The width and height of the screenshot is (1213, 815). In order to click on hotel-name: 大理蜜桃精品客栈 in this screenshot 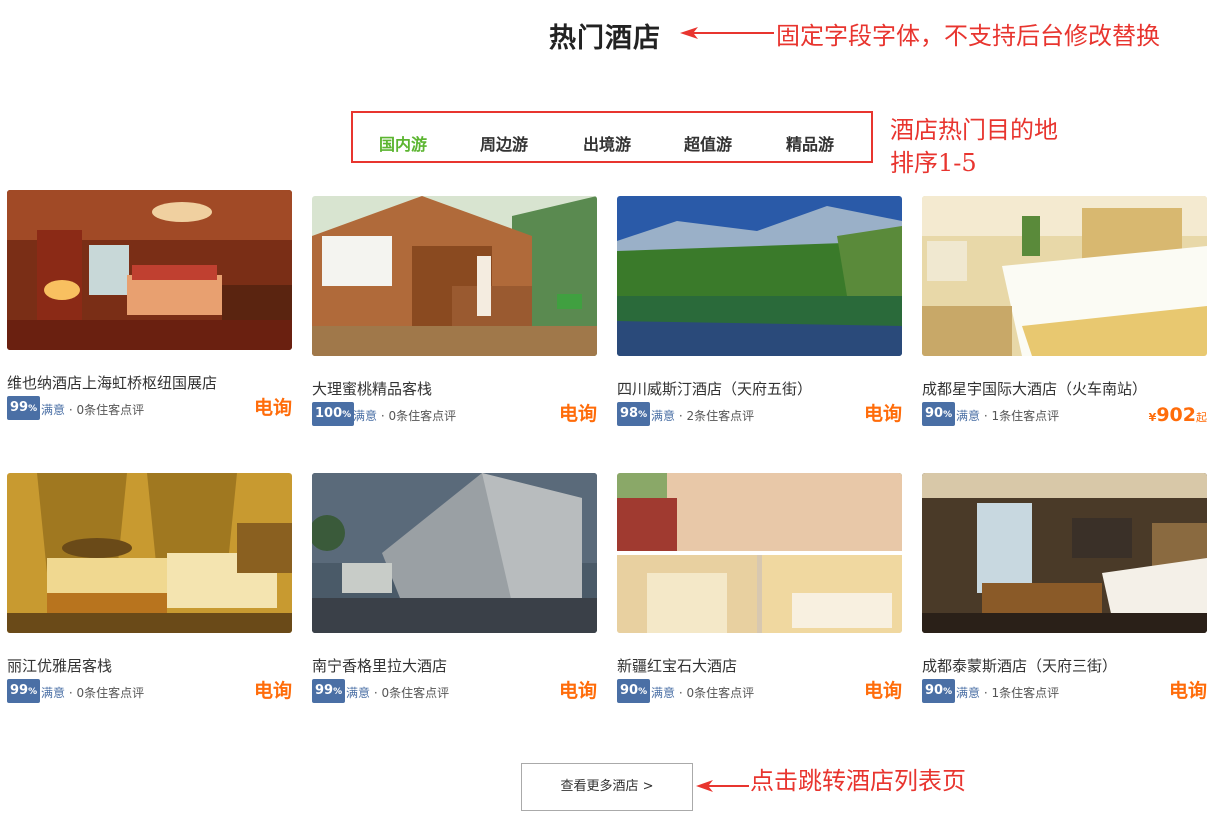, I will do `click(372, 388)`.